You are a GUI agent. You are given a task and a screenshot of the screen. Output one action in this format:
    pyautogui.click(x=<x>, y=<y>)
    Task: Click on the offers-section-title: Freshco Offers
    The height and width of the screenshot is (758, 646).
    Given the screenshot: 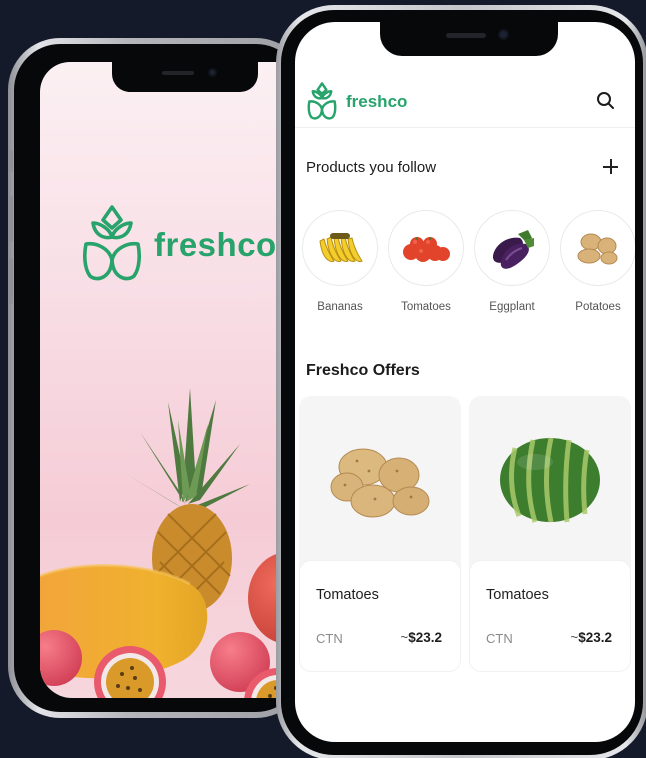 What is the action you would take?
    pyautogui.click(x=363, y=370)
    